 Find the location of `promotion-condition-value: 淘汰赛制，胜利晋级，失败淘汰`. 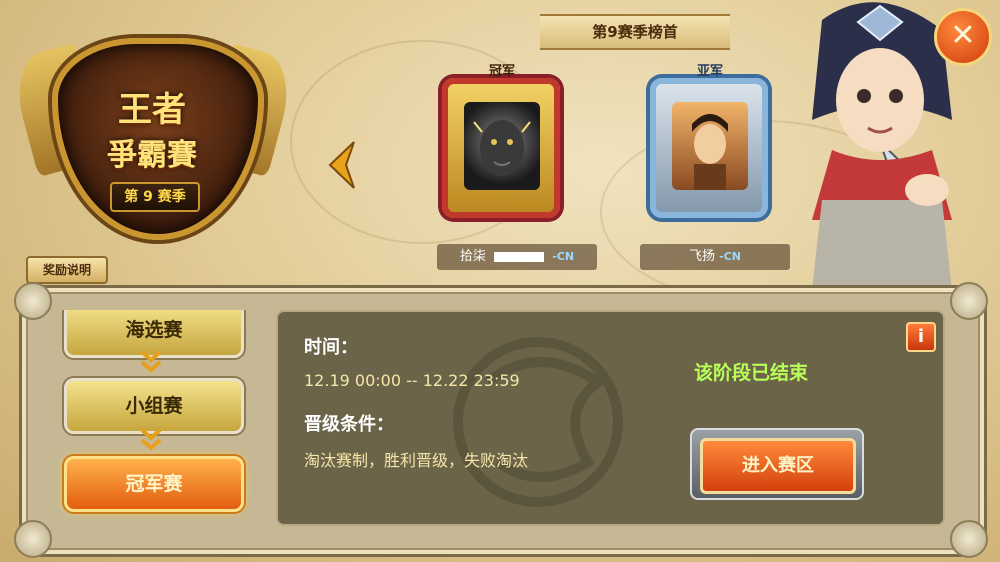

promotion-condition-value: 淘汰赛制，胜利晋级，失败淘汰 is located at coordinates (416, 460).